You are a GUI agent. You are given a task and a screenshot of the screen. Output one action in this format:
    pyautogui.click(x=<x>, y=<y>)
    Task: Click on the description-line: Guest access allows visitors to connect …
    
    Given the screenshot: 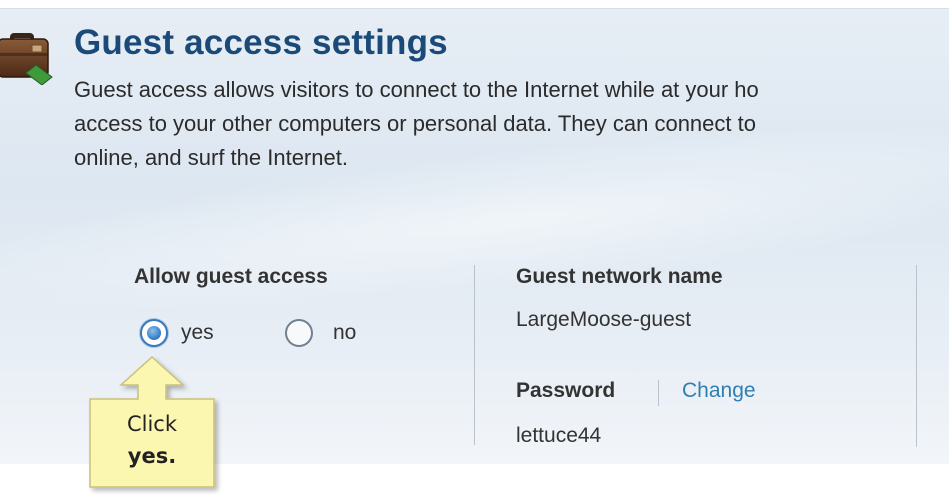 What is the action you would take?
    pyautogui.click(x=416, y=89)
    